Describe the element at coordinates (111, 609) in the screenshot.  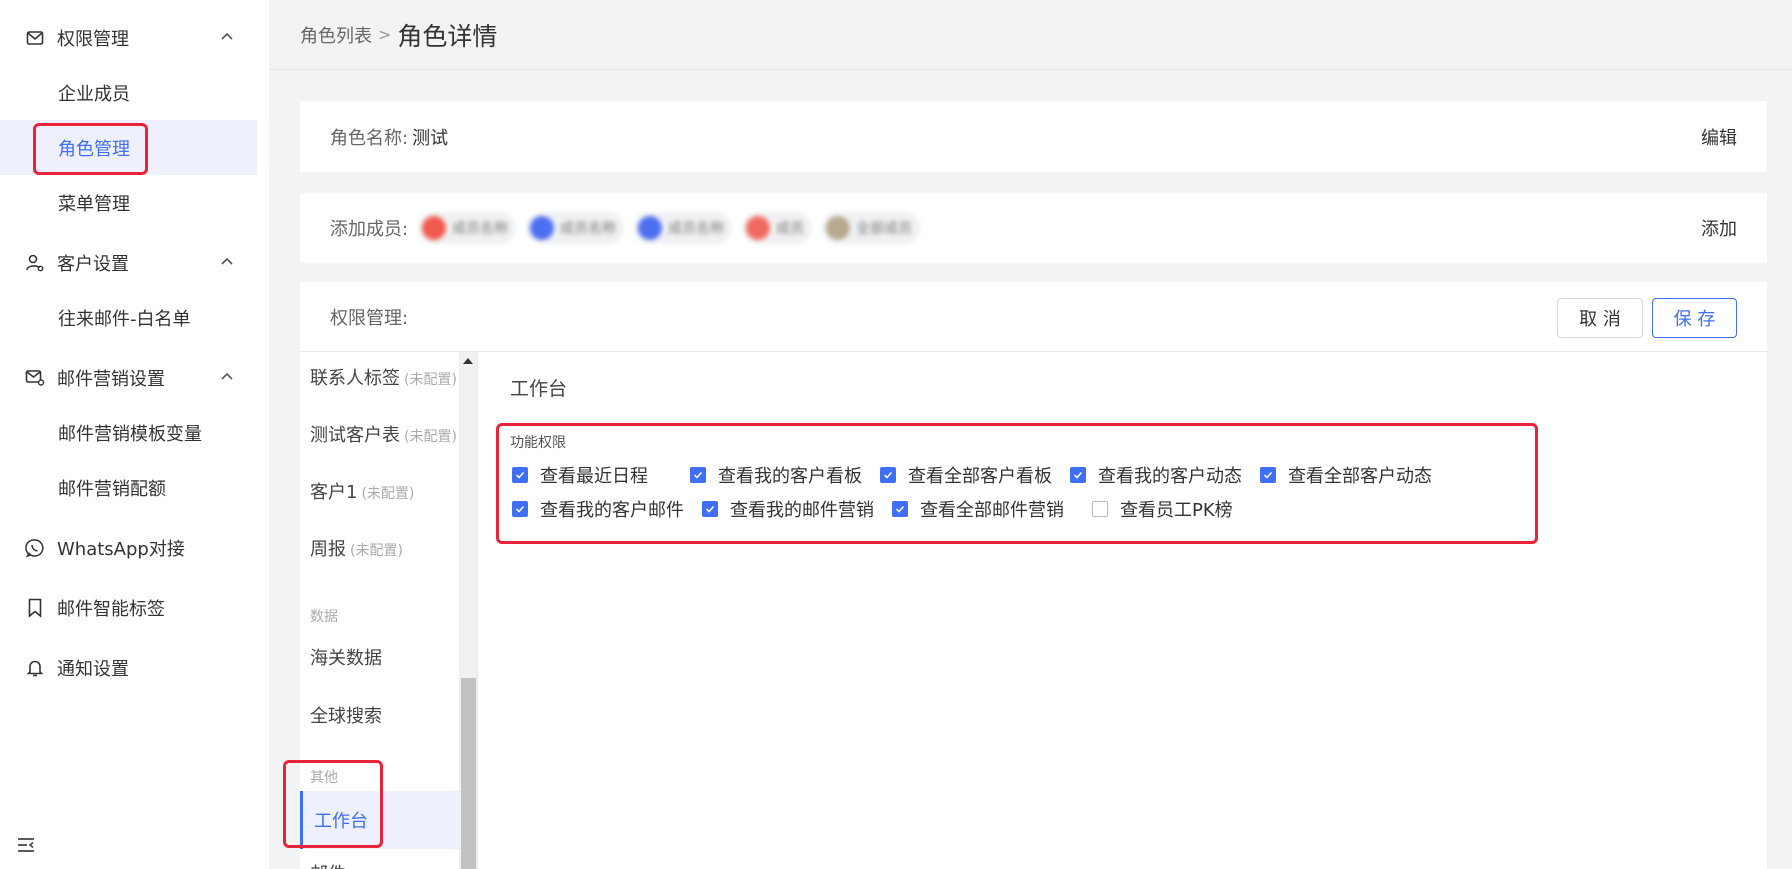
I see `sidebar-group-label: 邮件智能标签` at that location.